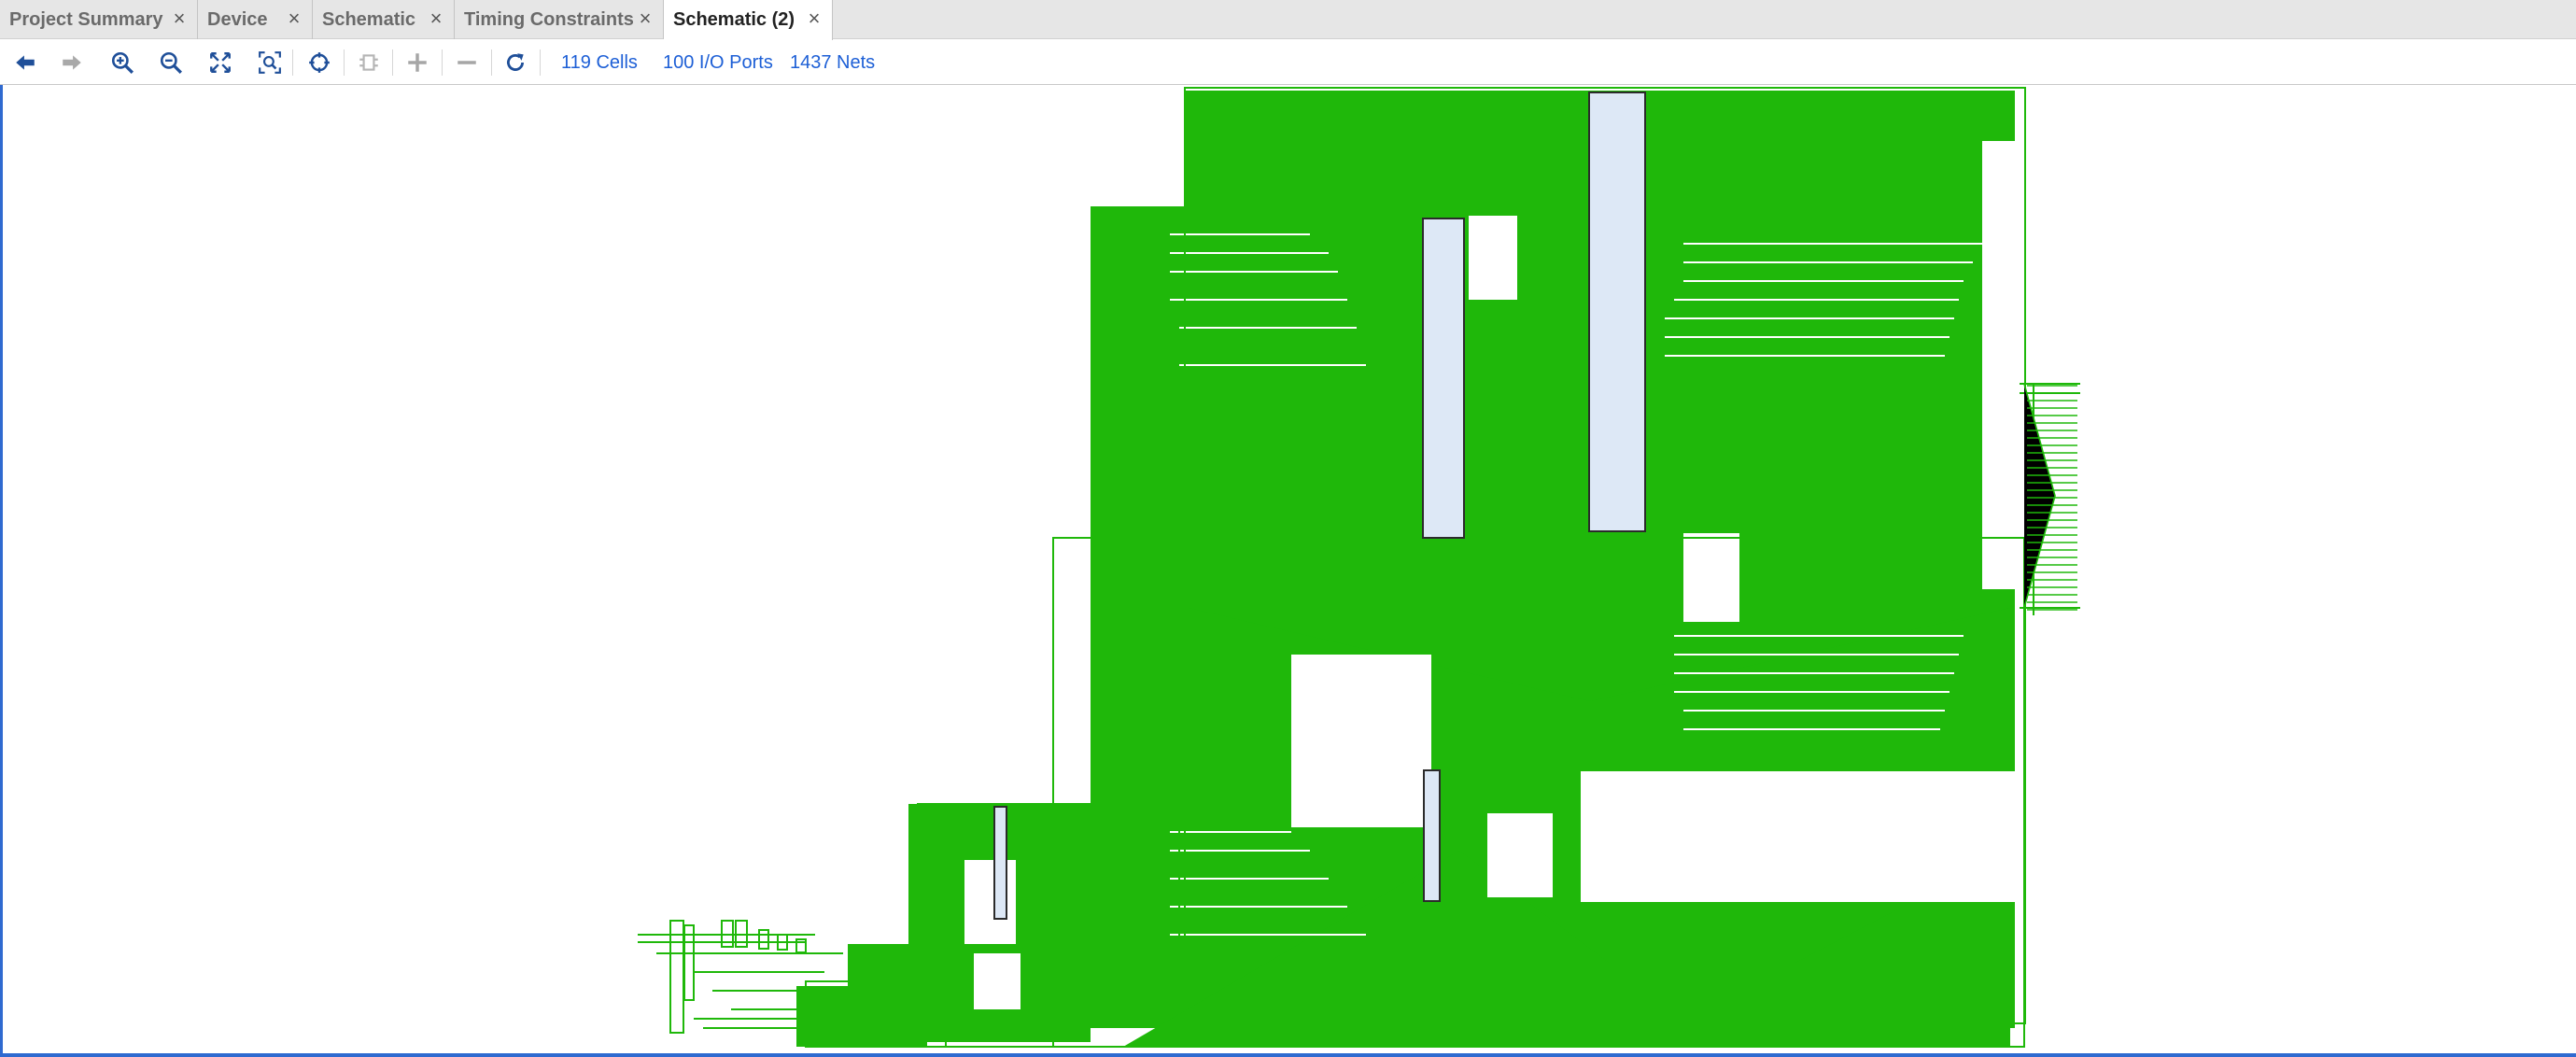 Image resolution: width=2576 pixels, height=1057 pixels. I want to click on zoom-fit-button, so click(220, 63).